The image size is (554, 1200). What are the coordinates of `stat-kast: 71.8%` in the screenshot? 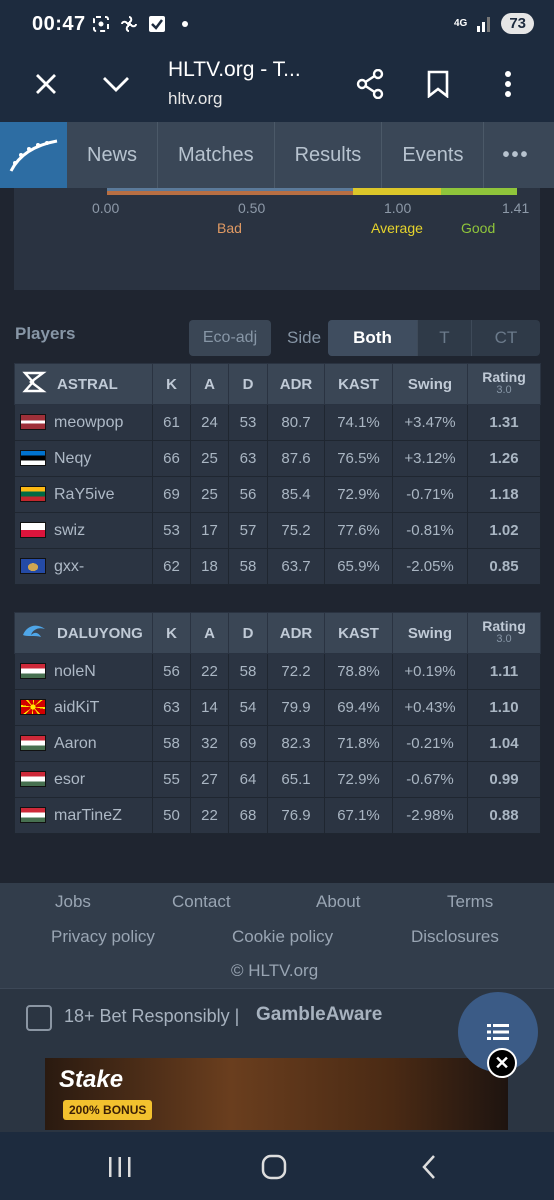 It's located at (358, 743).